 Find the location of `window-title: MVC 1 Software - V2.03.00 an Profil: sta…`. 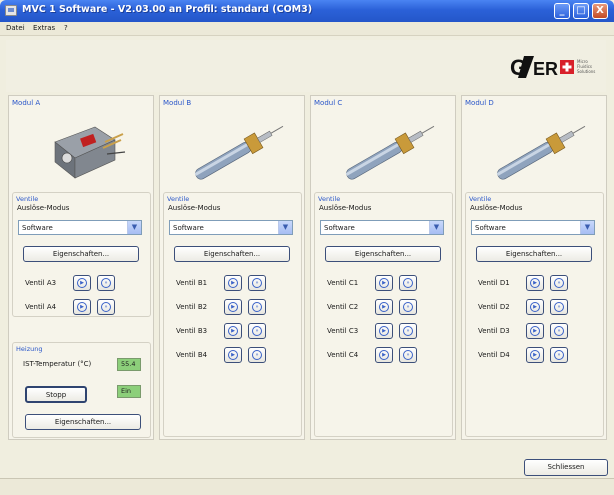

window-title: MVC 1 Software - V2.03.00 an Profil: sta… is located at coordinates (167, 9).